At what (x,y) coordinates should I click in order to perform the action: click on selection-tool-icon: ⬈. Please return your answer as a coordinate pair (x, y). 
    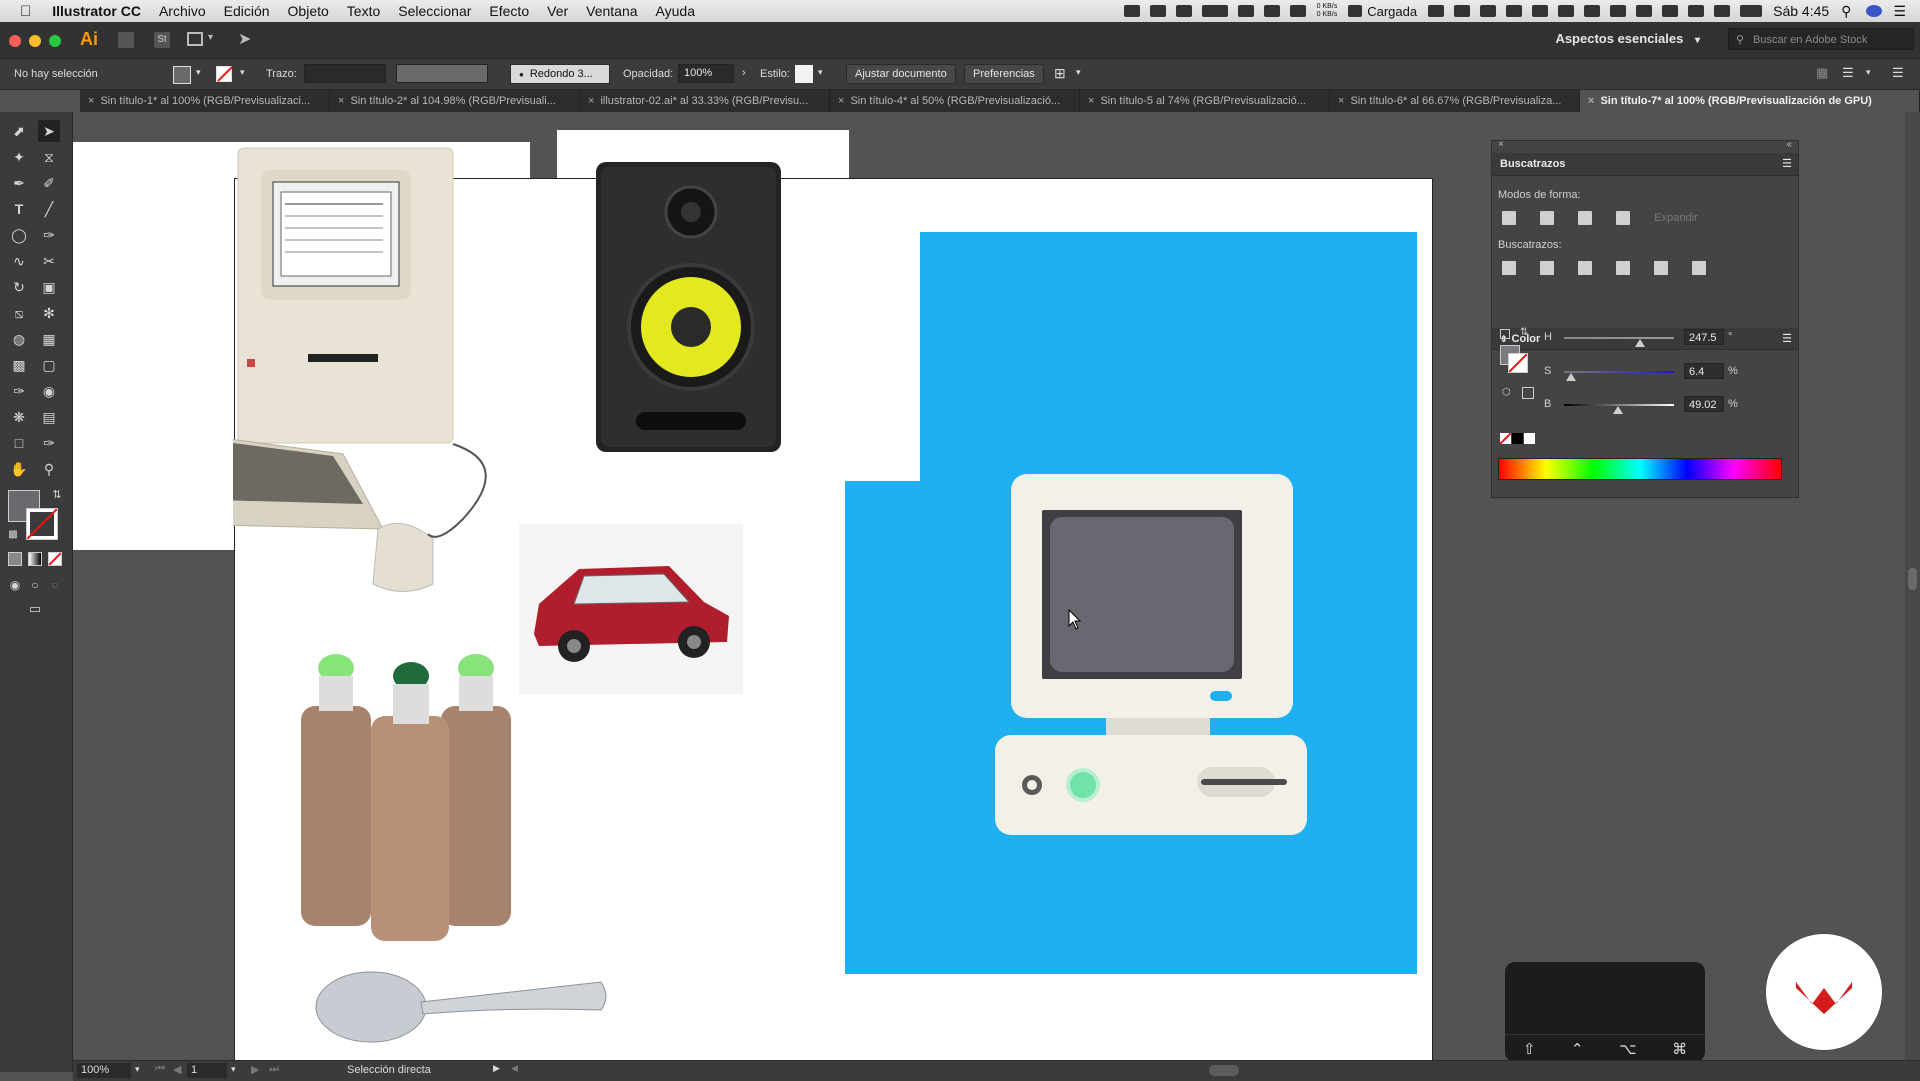
    Looking at the image, I should click on (19, 131).